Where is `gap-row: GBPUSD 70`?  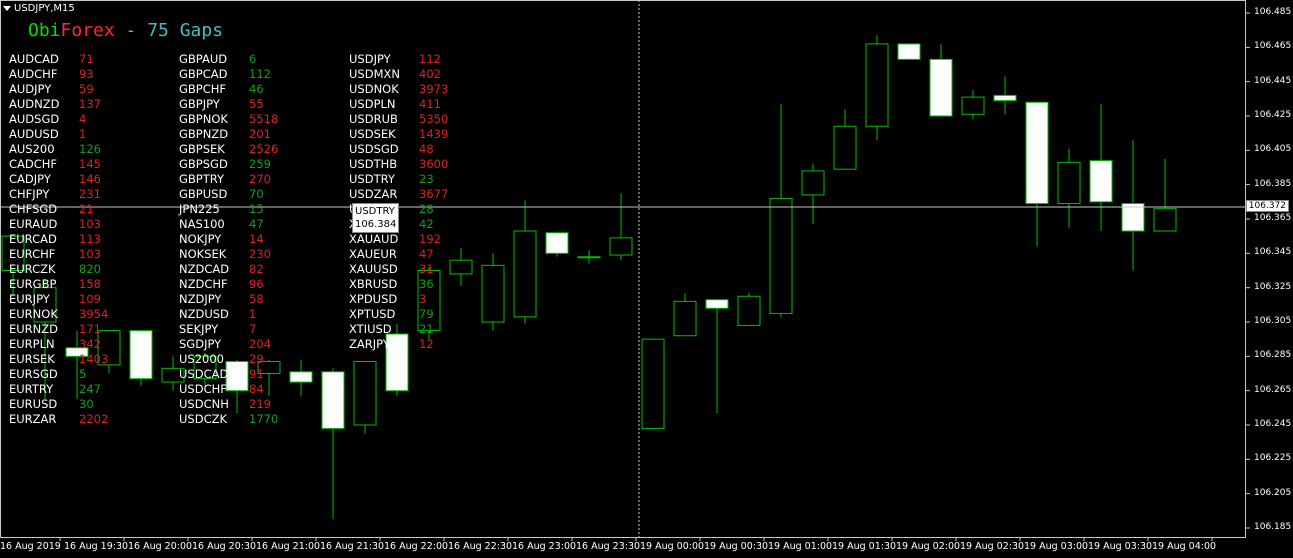
gap-row: GBPUSD 70 is located at coordinates (221, 194).